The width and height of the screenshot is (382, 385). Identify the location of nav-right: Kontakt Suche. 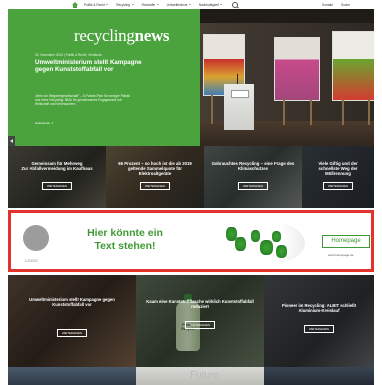
(336, 5).